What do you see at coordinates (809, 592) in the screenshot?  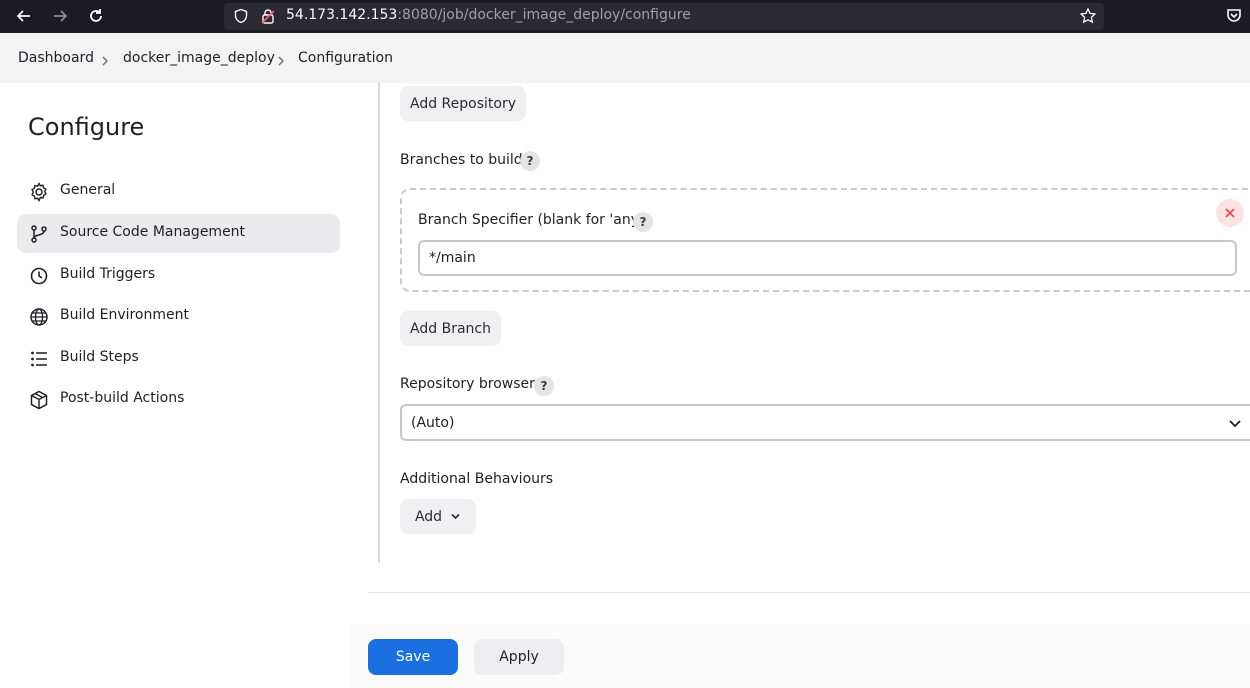 I see `horizontal-divider` at bounding box center [809, 592].